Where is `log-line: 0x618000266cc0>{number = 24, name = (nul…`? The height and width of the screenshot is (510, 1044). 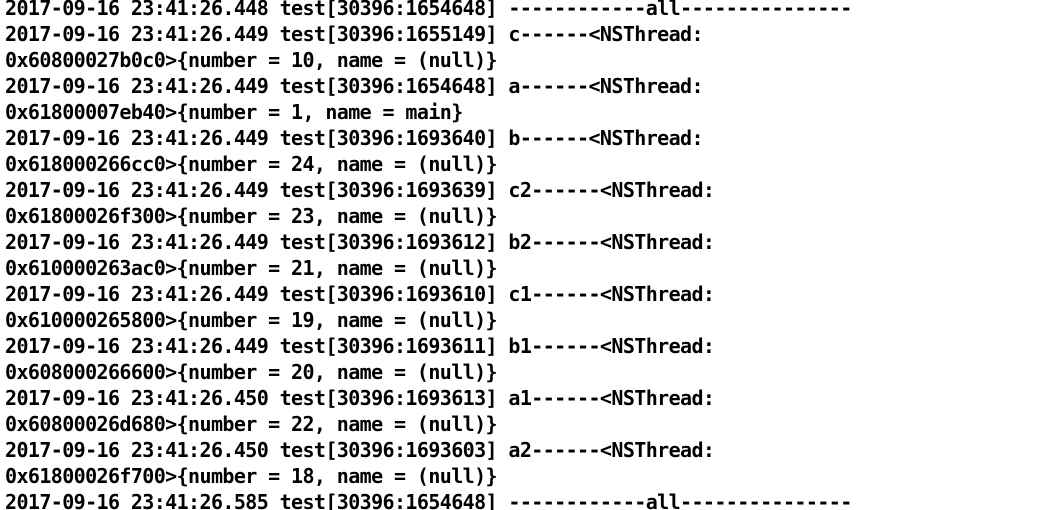
log-line: 0x618000266cc0>{number = 24, name = (nul… is located at coordinates (251, 164).